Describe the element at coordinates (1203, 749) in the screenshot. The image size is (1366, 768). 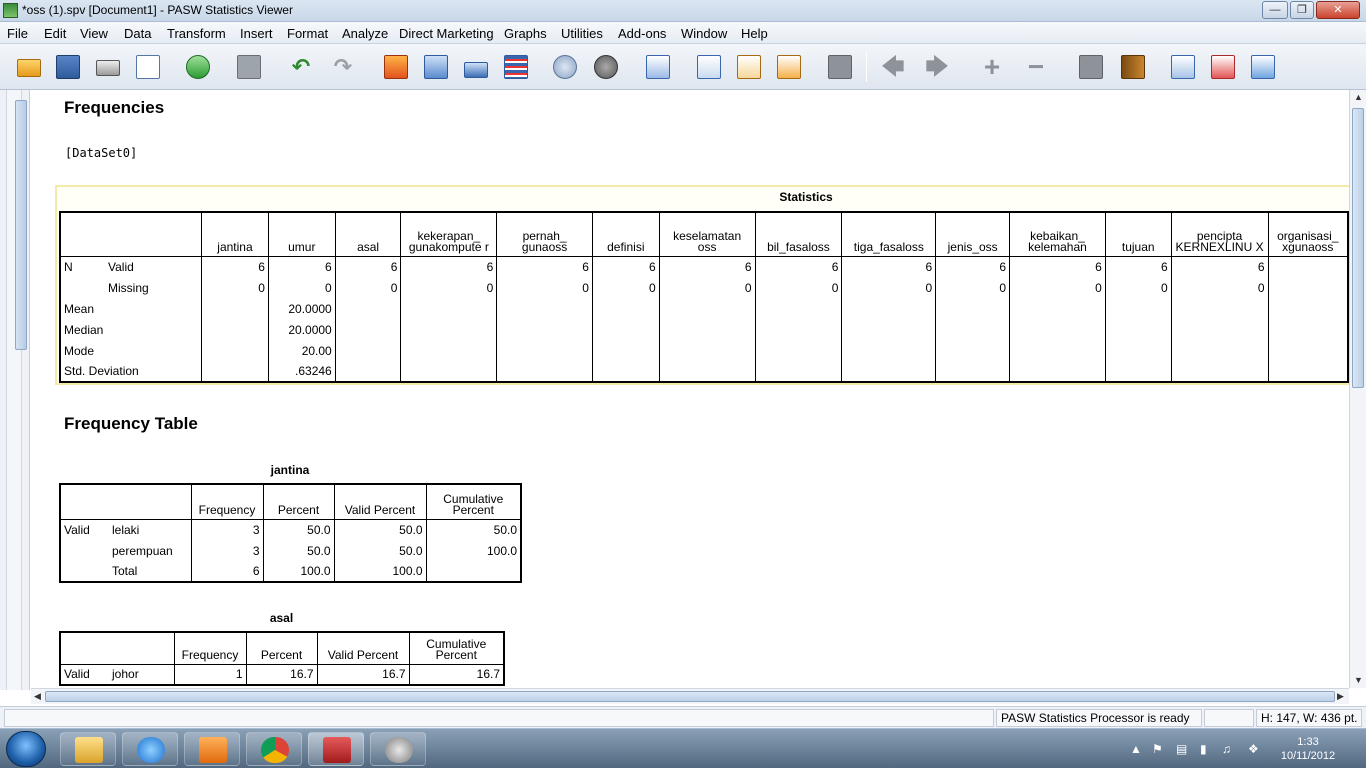
I see `network-signal-icon: ▮` at that location.